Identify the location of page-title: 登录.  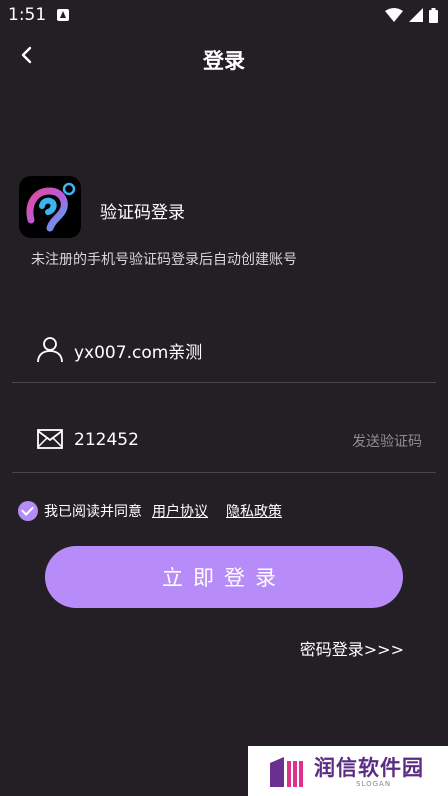
(224, 61).